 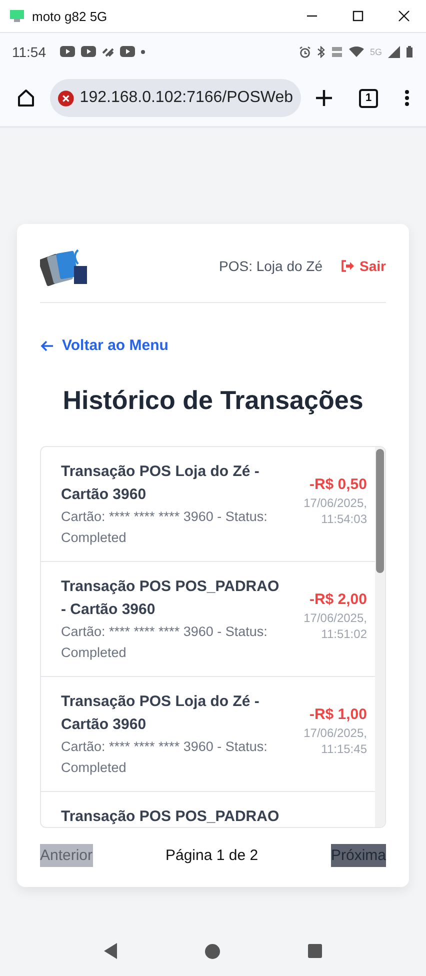 I want to click on notification-icon, so click(x=108, y=51).